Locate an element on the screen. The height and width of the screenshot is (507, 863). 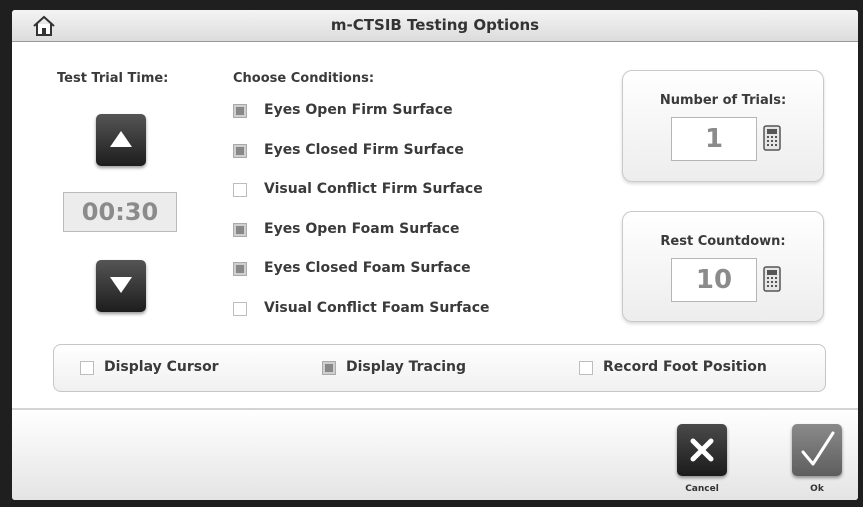
number-of-trials-field: 1 is located at coordinates (714, 139).